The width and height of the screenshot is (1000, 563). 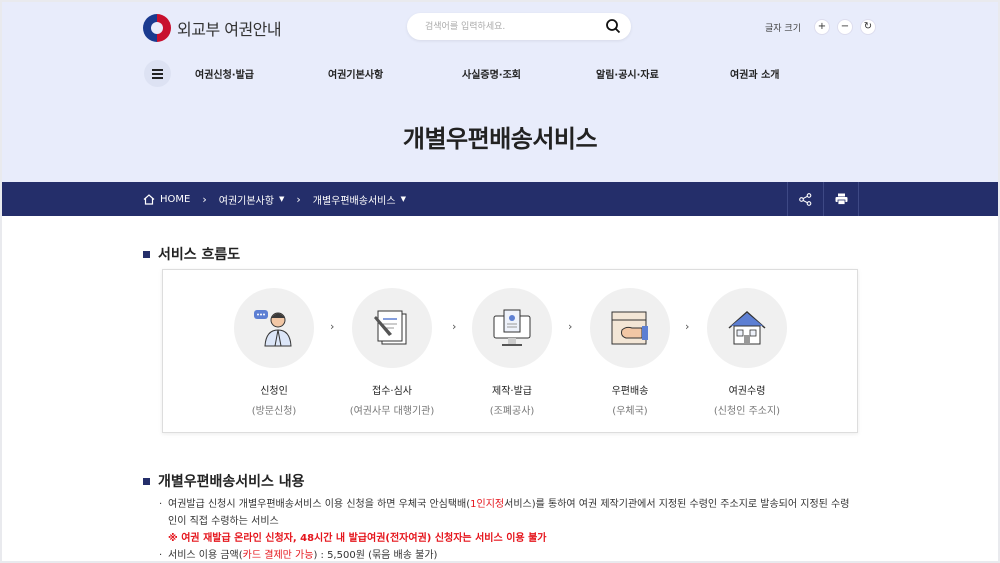 I want to click on house-icon, so click(x=747, y=327).